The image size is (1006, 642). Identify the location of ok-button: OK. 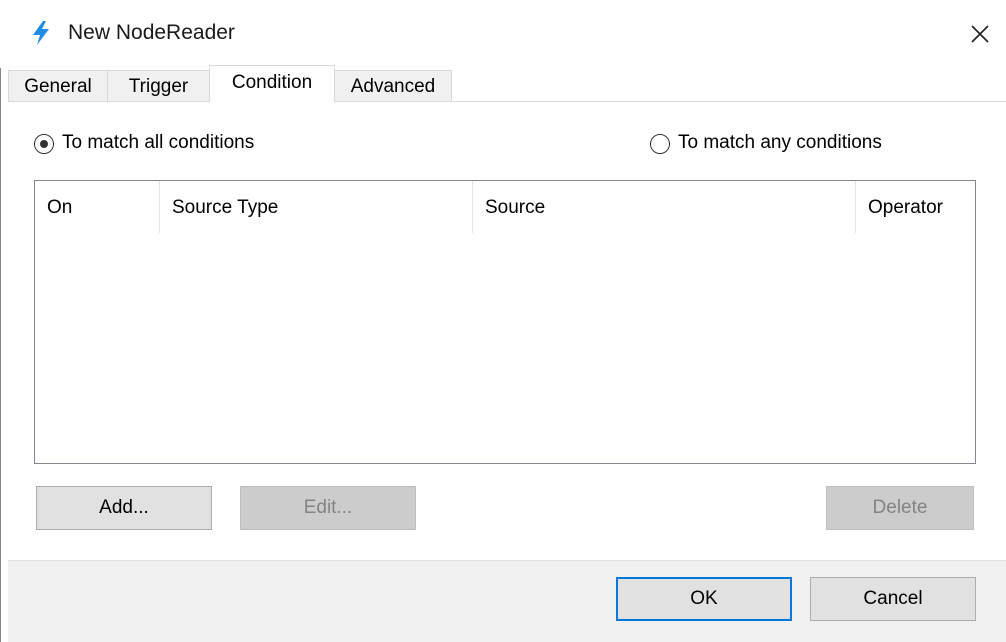
(704, 599).